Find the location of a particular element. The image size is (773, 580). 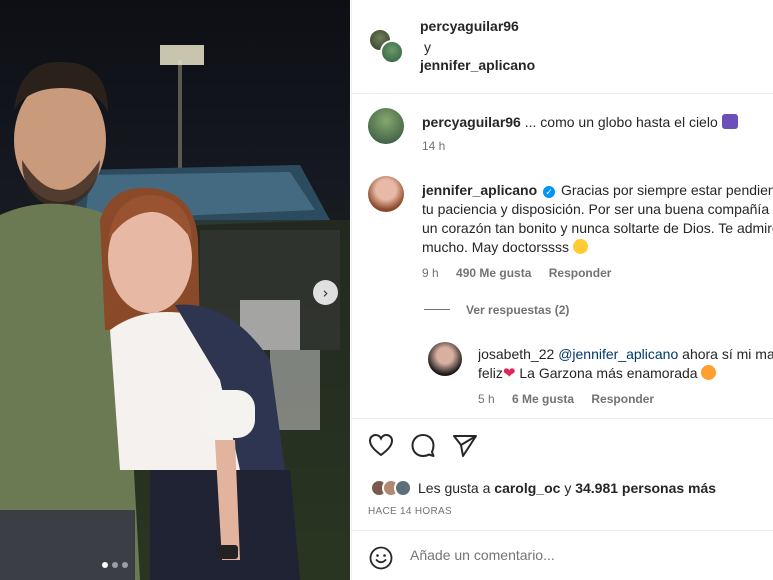

comment-bar is located at coordinates (562, 555).